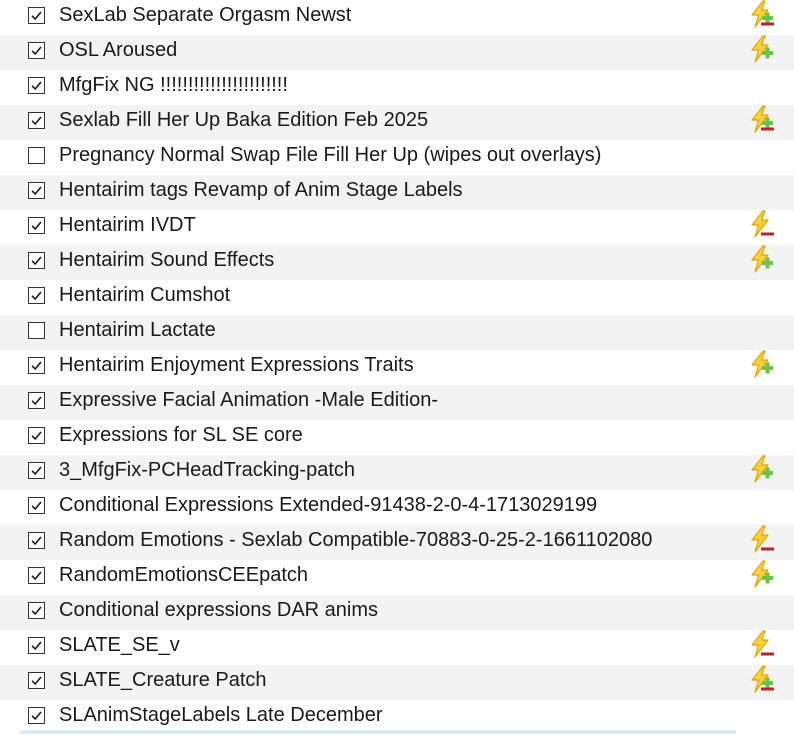 Image resolution: width=794 pixels, height=735 pixels. I want to click on mod-name: Conditional expressions DAR anims, so click(219, 610).